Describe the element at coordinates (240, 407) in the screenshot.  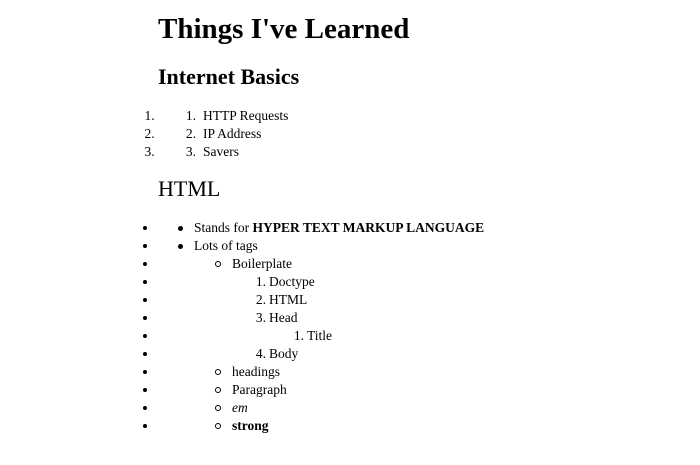
I see `list-item-text: em` at that location.